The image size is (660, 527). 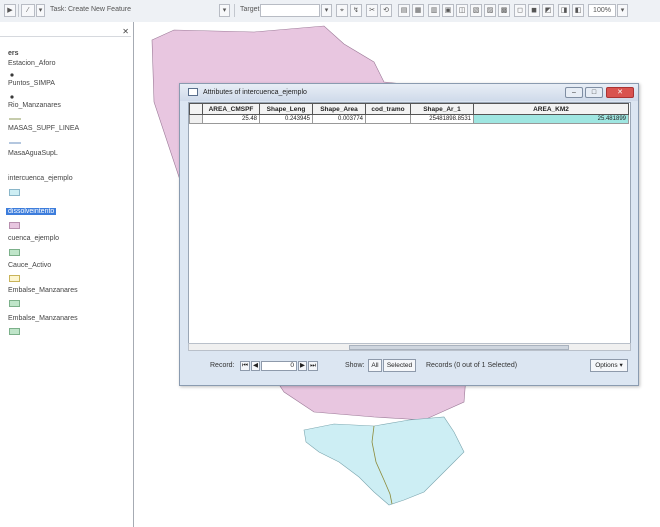 What do you see at coordinates (434, 10) in the screenshot?
I see `merge-icon: ▥` at bounding box center [434, 10].